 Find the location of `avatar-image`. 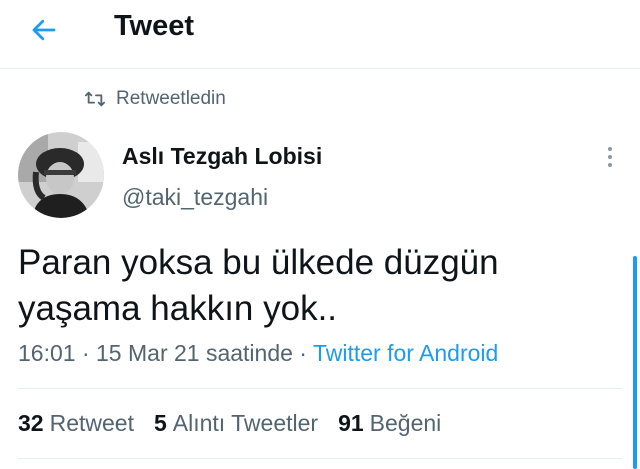

avatar-image is located at coordinates (61, 175).